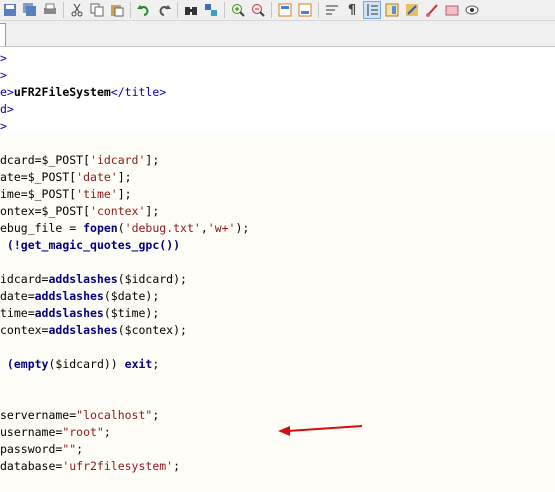 This screenshot has width=555, height=492. Describe the element at coordinates (90, 245) in the screenshot. I see `code-line: (!get_magic_quotes_gpc())` at that location.